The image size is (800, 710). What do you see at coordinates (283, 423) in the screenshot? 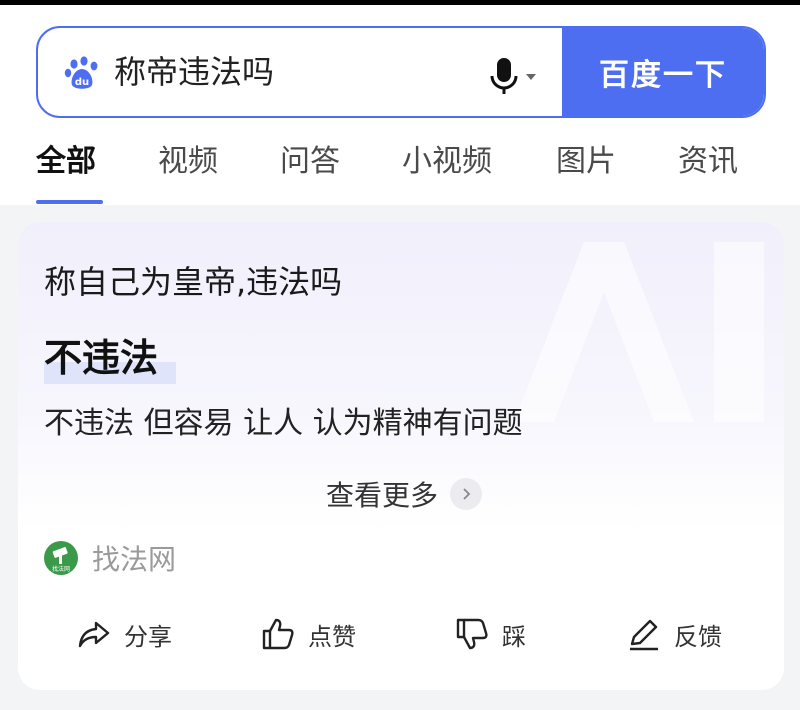
I see `answer-detail: 不违法 但容易 让人 认为精神有问题` at bounding box center [283, 423].